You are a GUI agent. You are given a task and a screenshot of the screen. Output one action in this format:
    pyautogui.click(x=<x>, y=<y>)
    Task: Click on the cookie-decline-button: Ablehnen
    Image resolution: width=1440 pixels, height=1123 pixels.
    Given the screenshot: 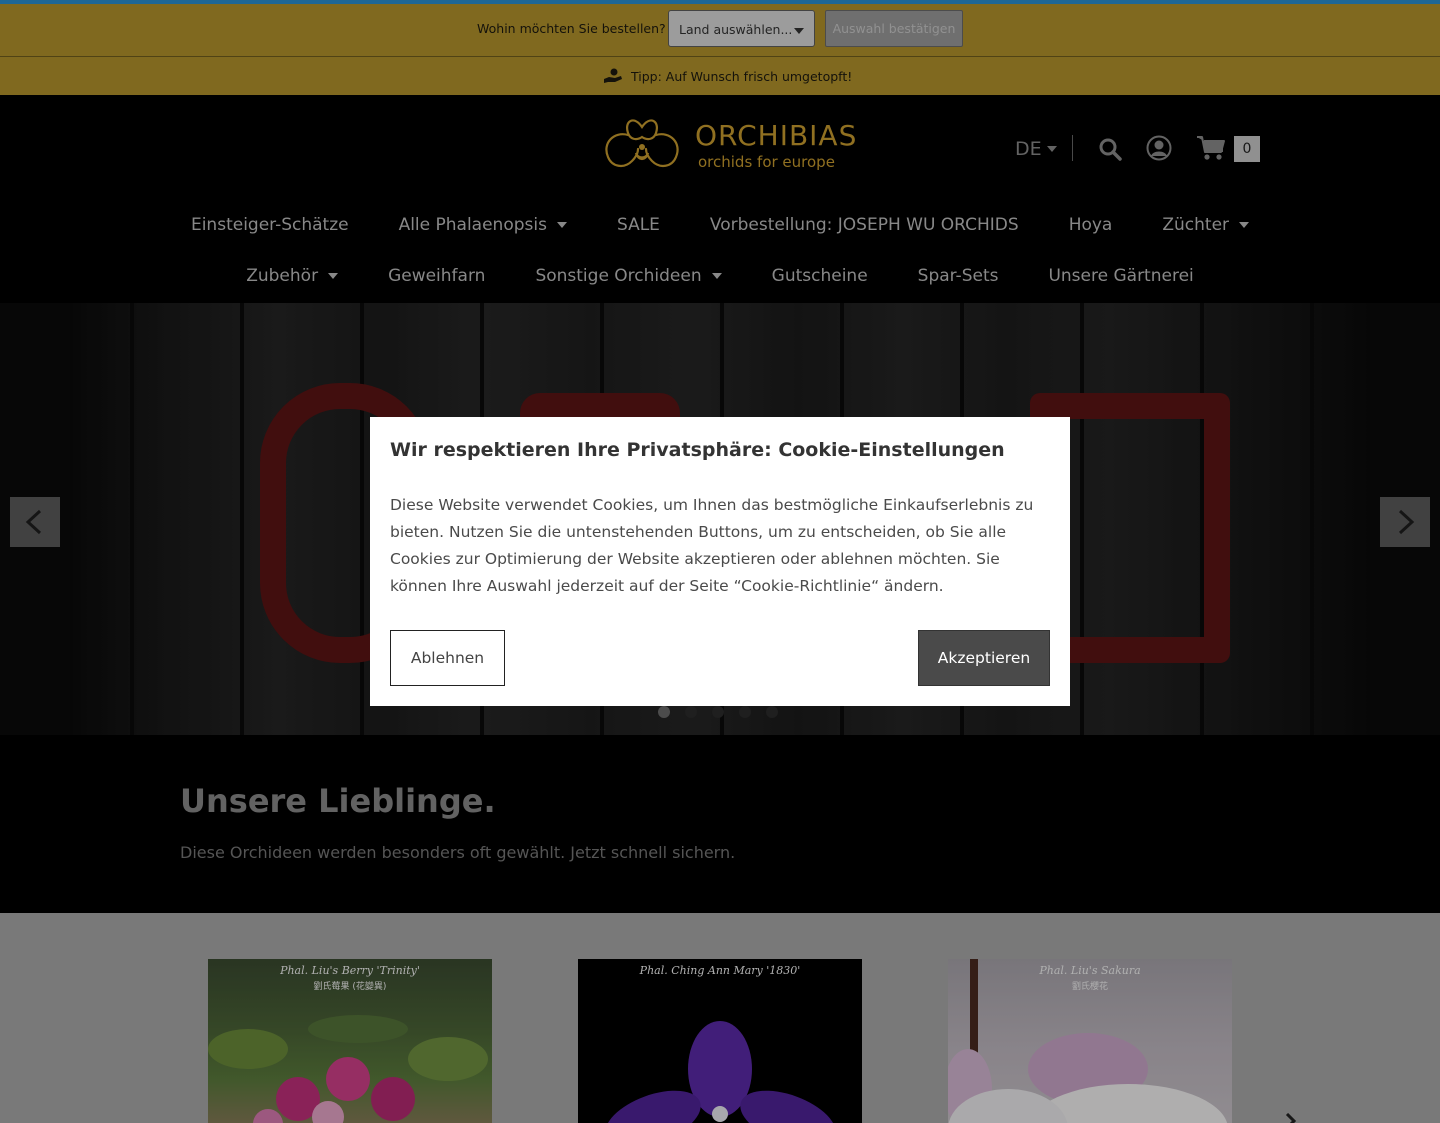 What is the action you would take?
    pyautogui.click(x=447, y=658)
    